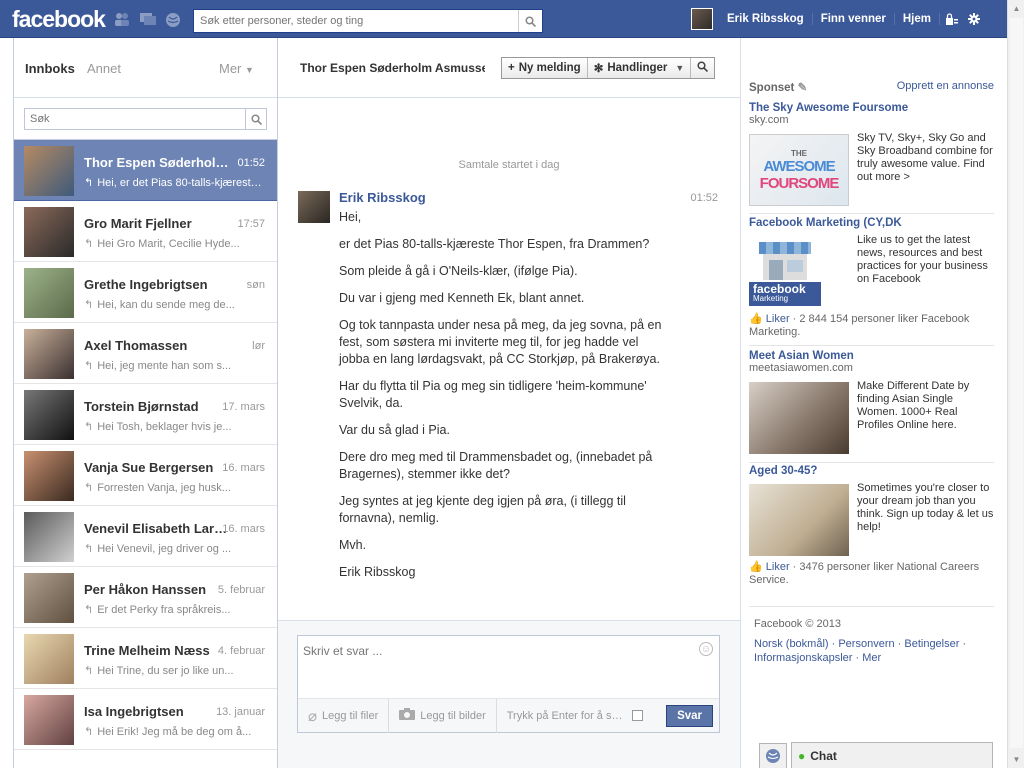 Image resolution: width=1024 pixels, height=768 pixels. What do you see at coordinates (871, 356) in the screenshot?
I see `ad-title: Meet Asian Women` at bounding box center [871, 356].